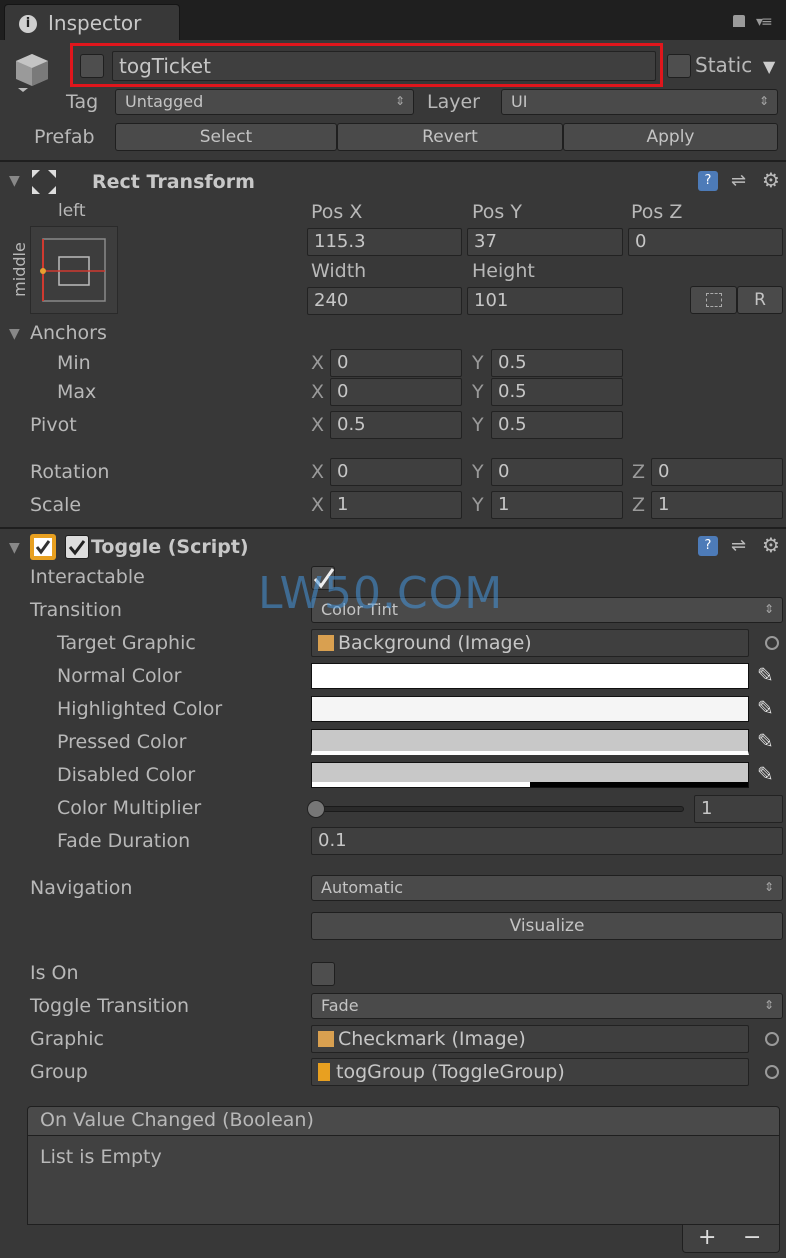 Image resolution: width=786 pixels, height=1258 pixels. Describe the element at coordinates (670, 137) in the screenshot. I see `prefab-apply-button: Apply` at that location.